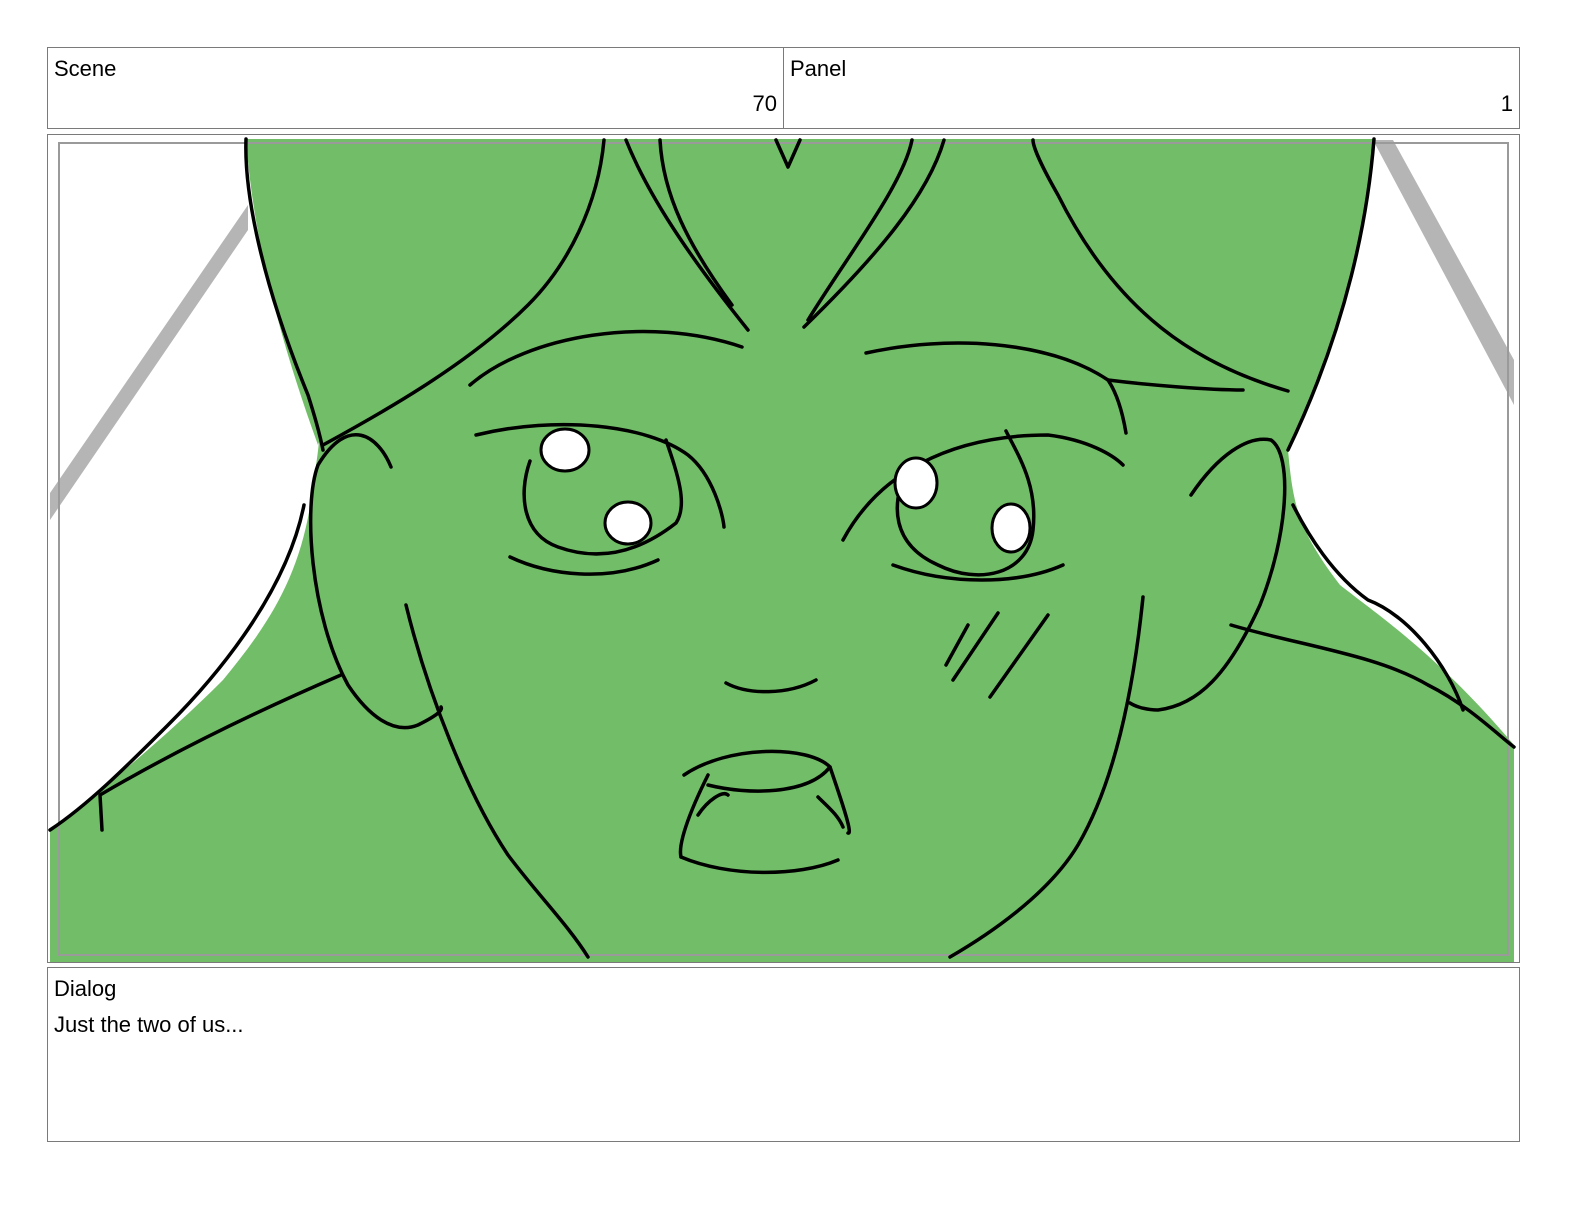 The height and width of the screenshot is (1224, 1584). I want to click on scene-cell: Scene 70, so click(415, 88).